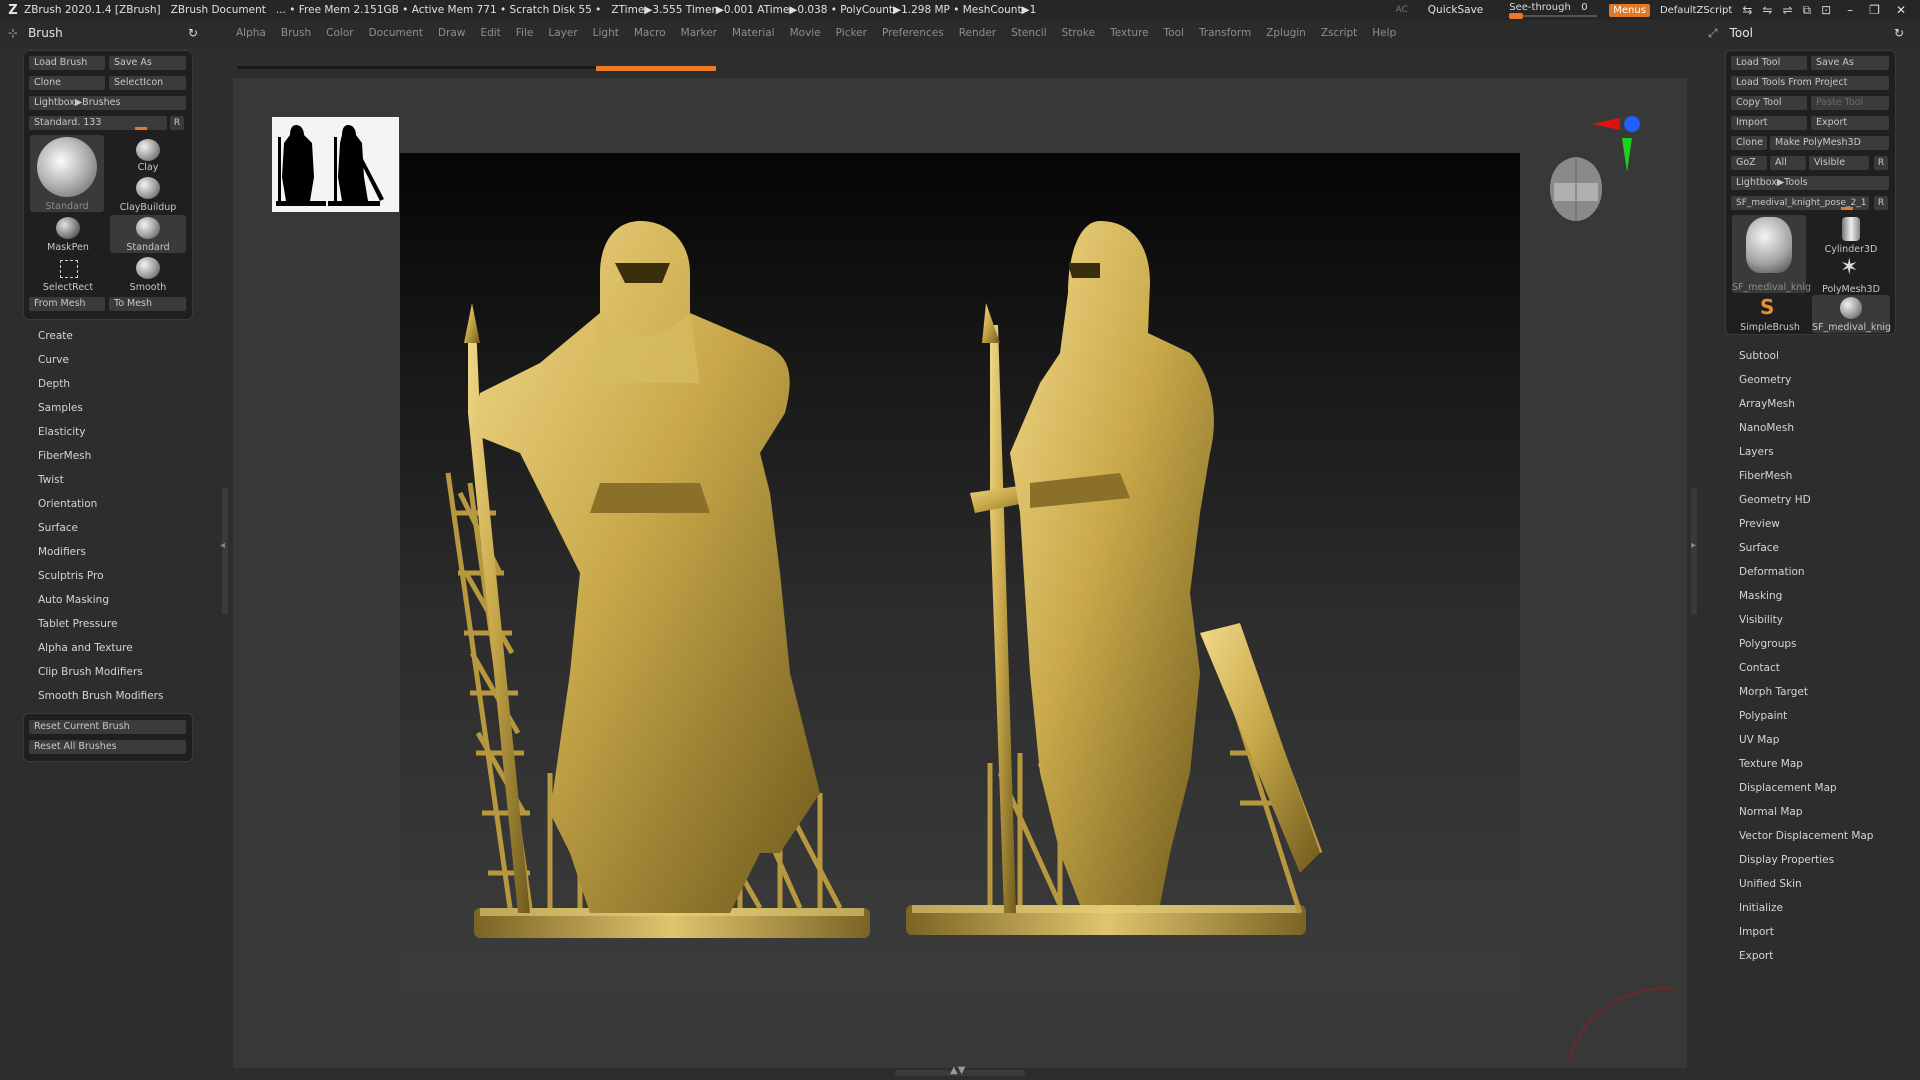 The width and height of the screenshot is (1920, 1080). What do you see at coordinates (1770, 884) in the screenshot?
I see `tool-section-unified-skin: Unified Skin` at bounding box center [1770, 884].